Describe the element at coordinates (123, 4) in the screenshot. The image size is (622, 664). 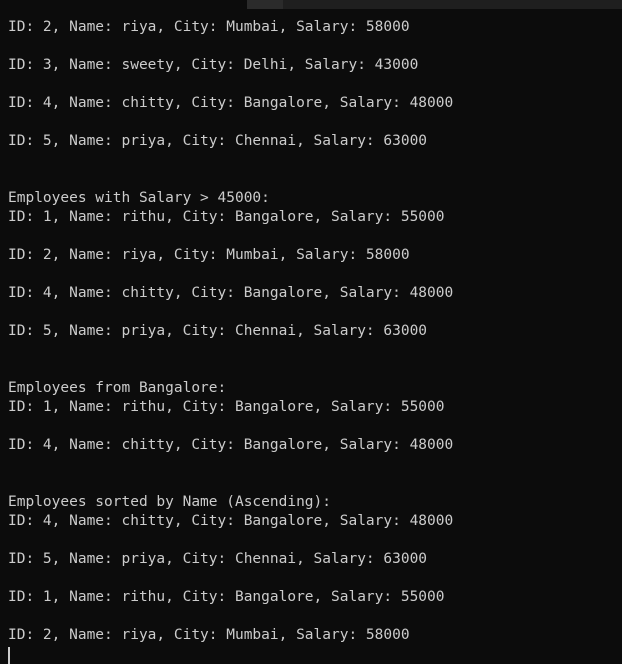
I see `active-tab` at that location.